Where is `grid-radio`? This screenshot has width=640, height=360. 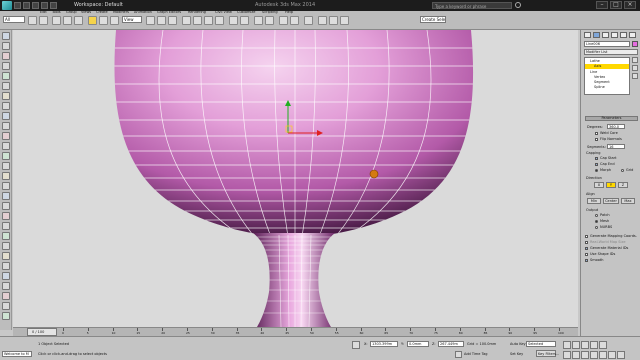 grid-radio is located at coordinates (622, 170).